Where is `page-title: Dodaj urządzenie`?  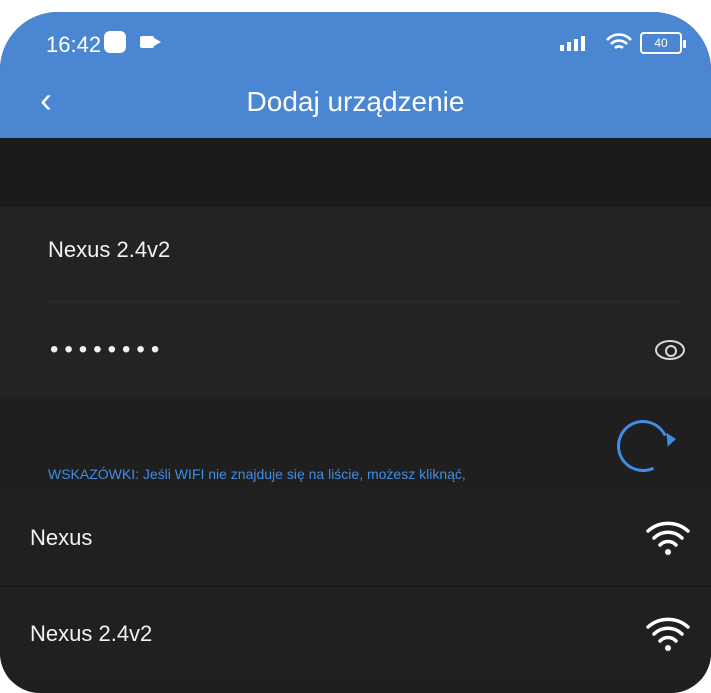
page-title: Dodaj urządzenie is located at coordinates (355, 101).